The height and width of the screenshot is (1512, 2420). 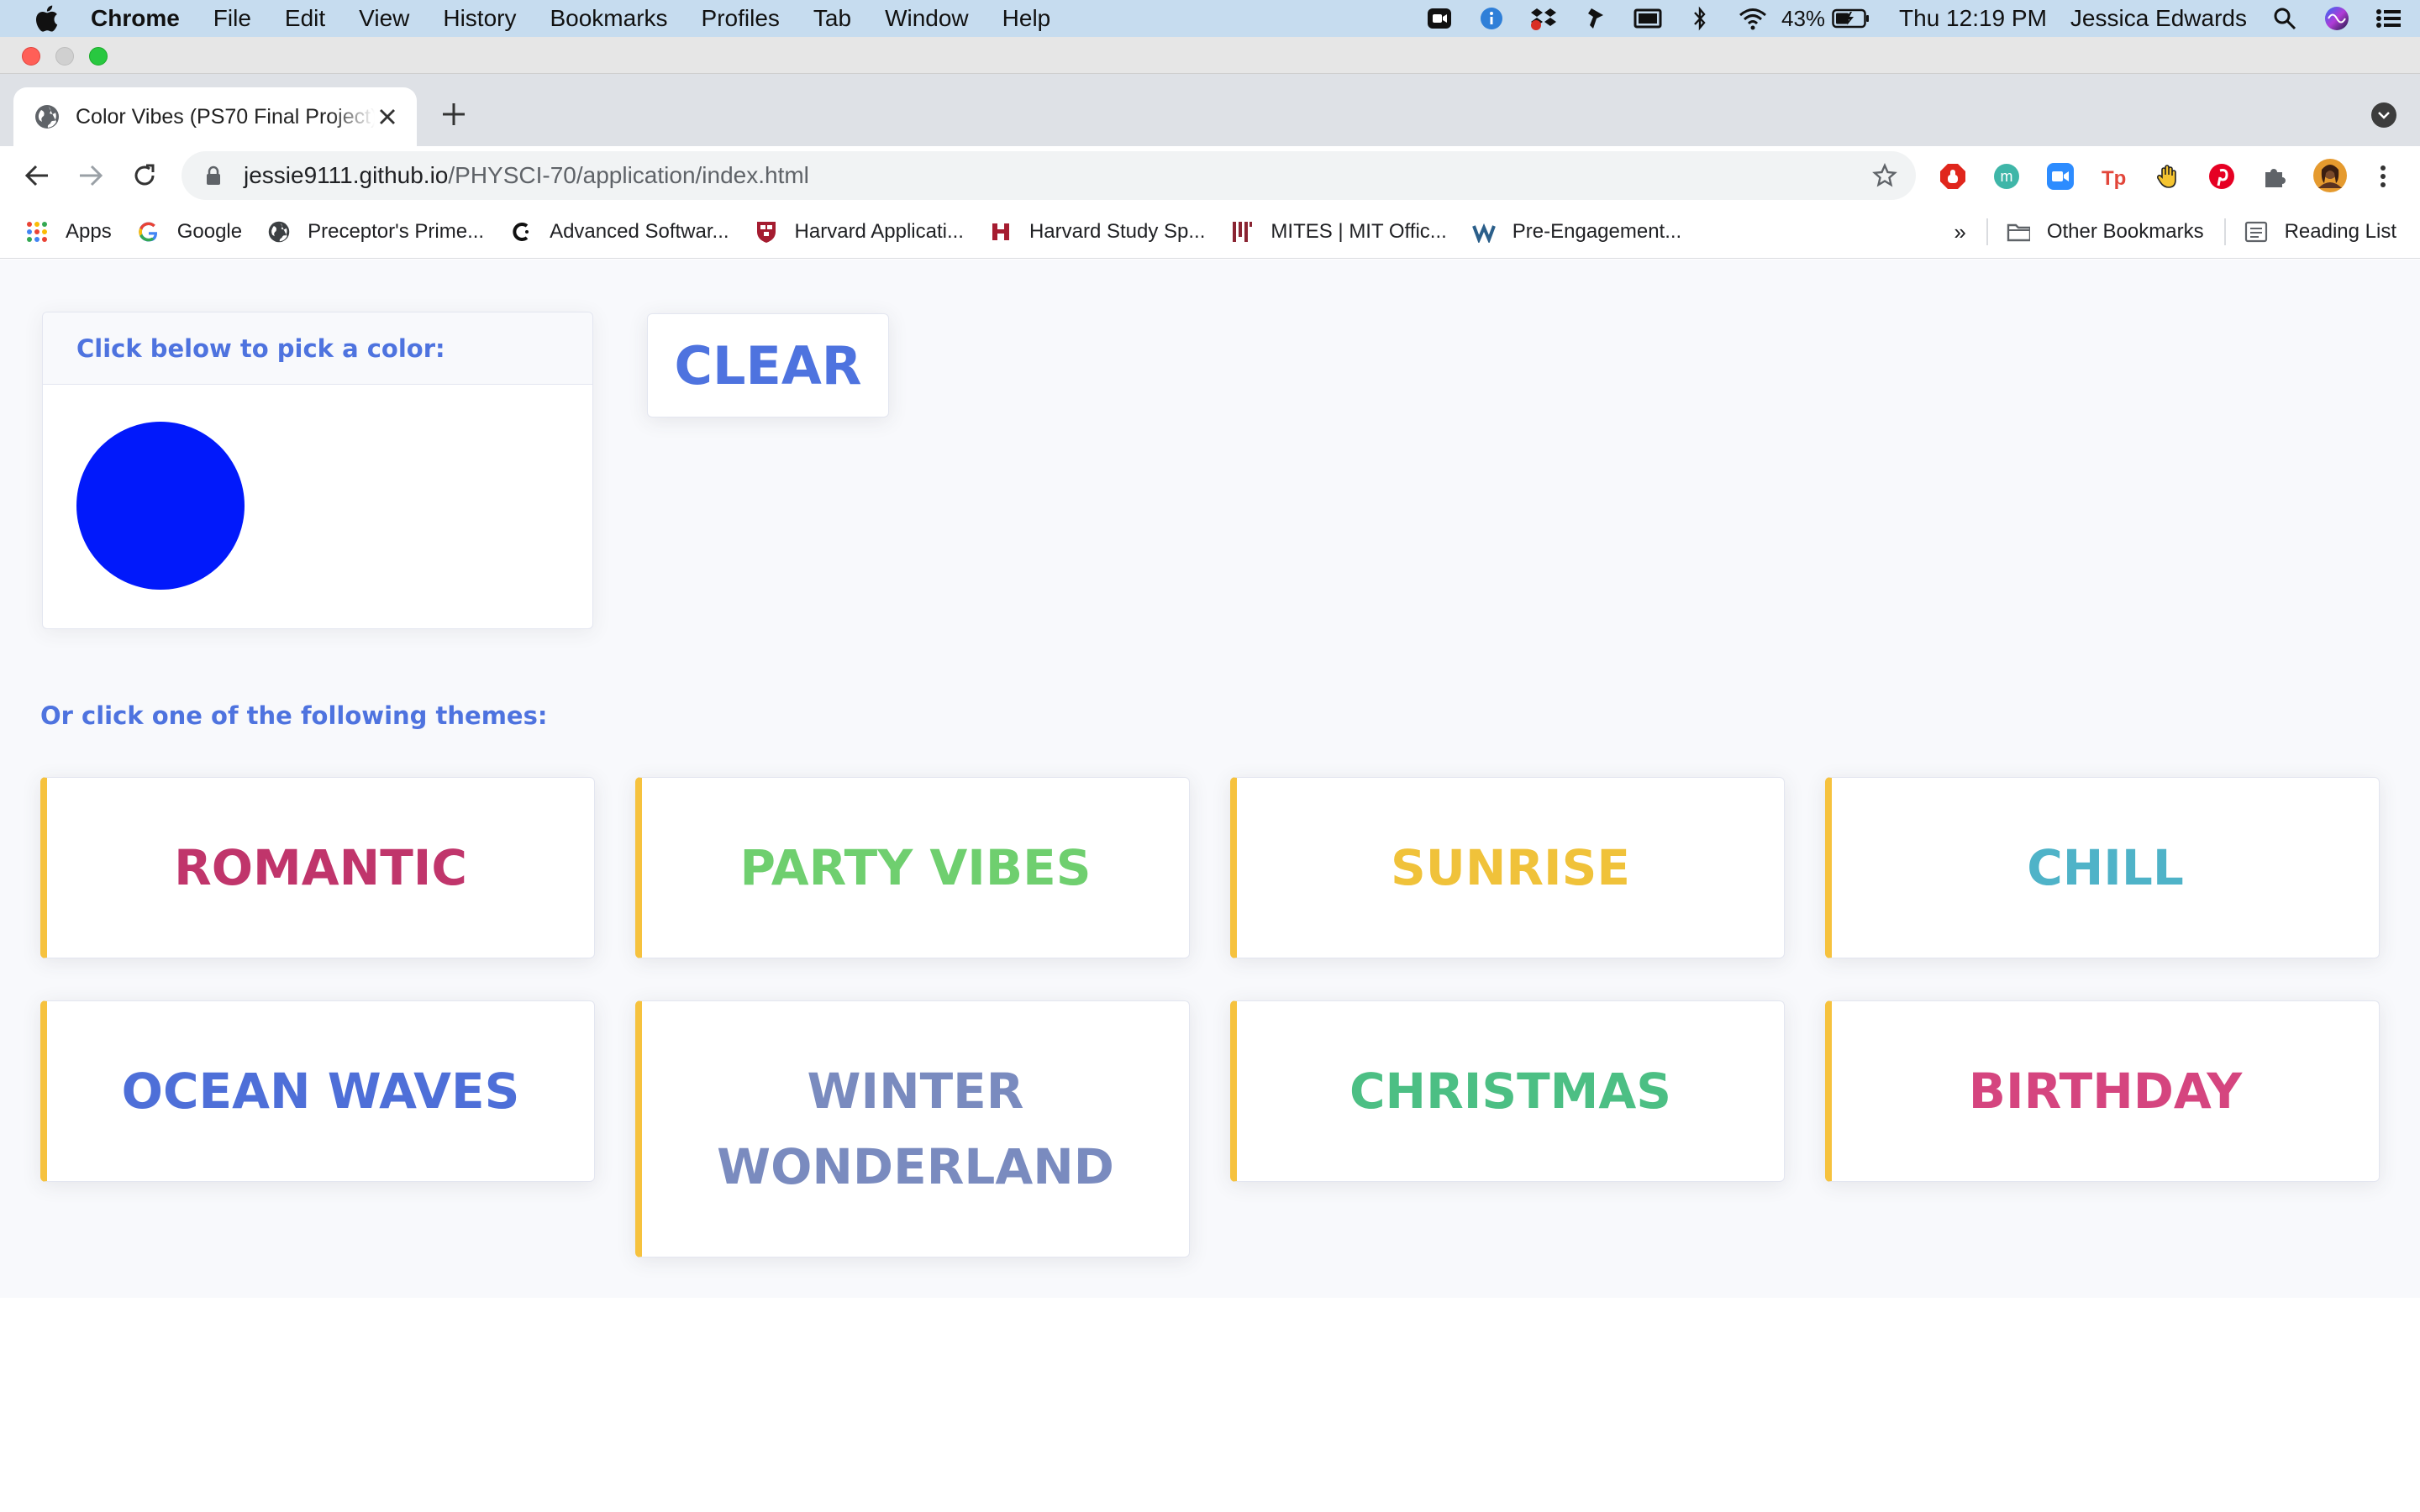 What do you see at coordinates (2060, 176) in the screenshot?
I see `zoom-extension-icon` at bounding box center [2060, 176].